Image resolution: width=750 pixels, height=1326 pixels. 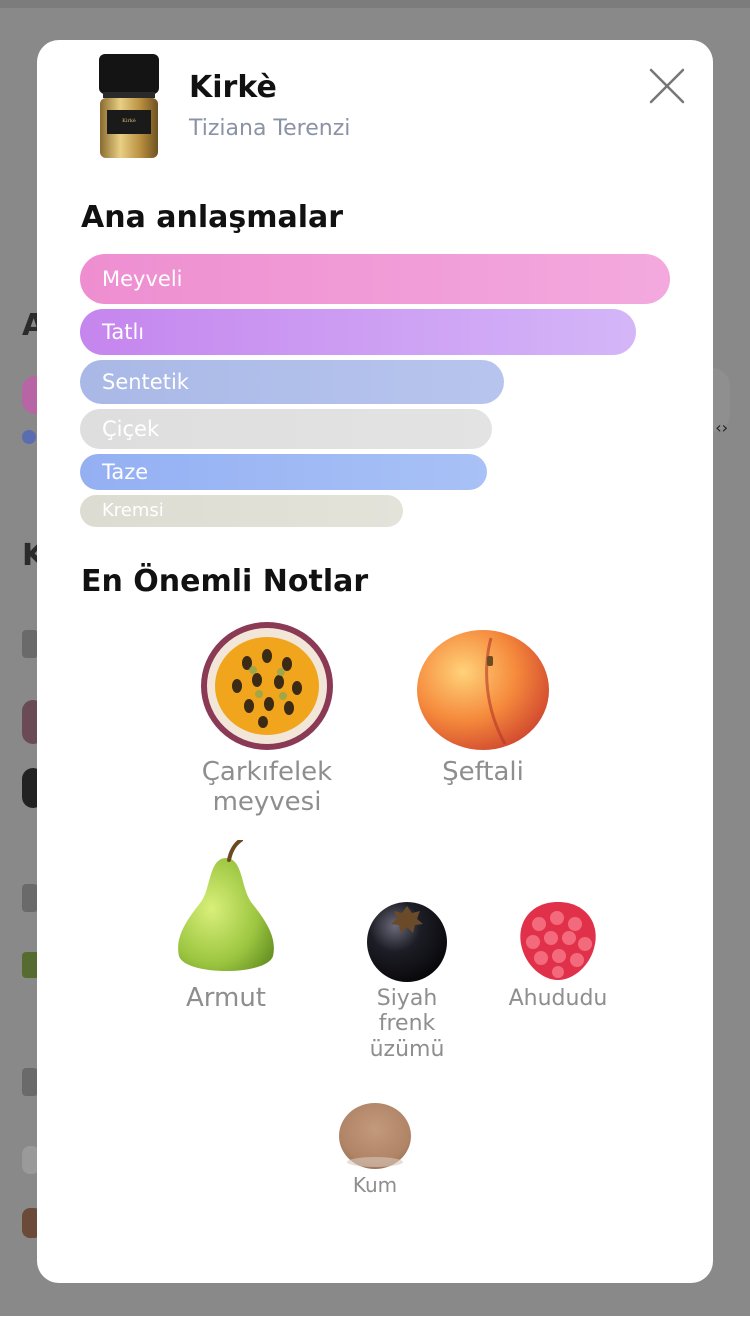 I want to click on note-item: Çarkıfelek meyvesi, so click(x=267, y=718).